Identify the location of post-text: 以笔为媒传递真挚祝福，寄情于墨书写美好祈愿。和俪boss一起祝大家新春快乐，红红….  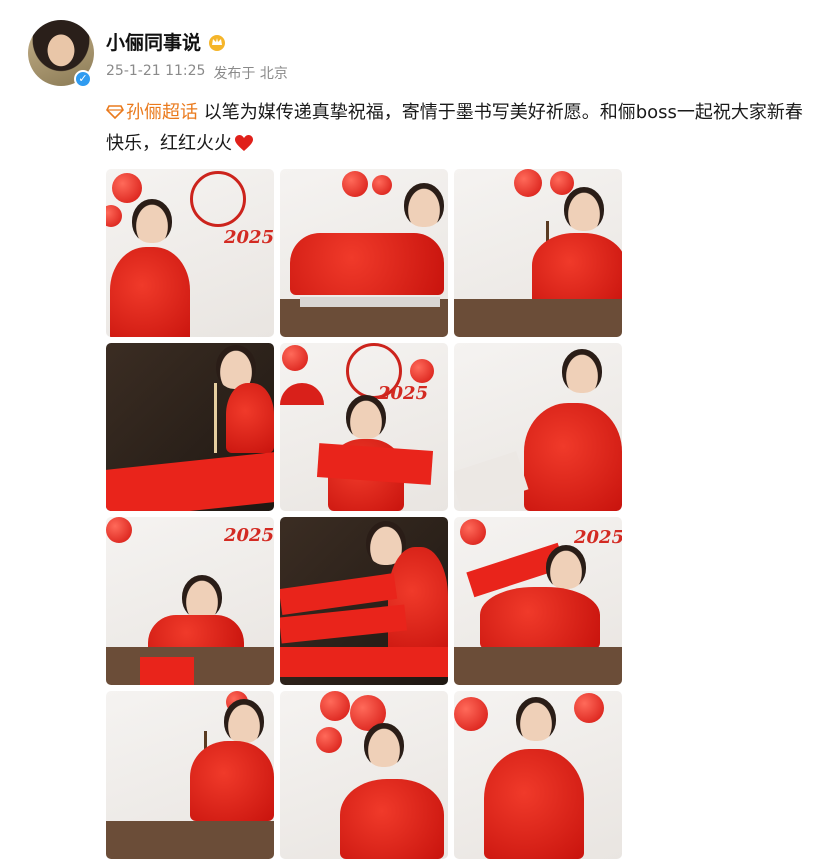
(454, 128).